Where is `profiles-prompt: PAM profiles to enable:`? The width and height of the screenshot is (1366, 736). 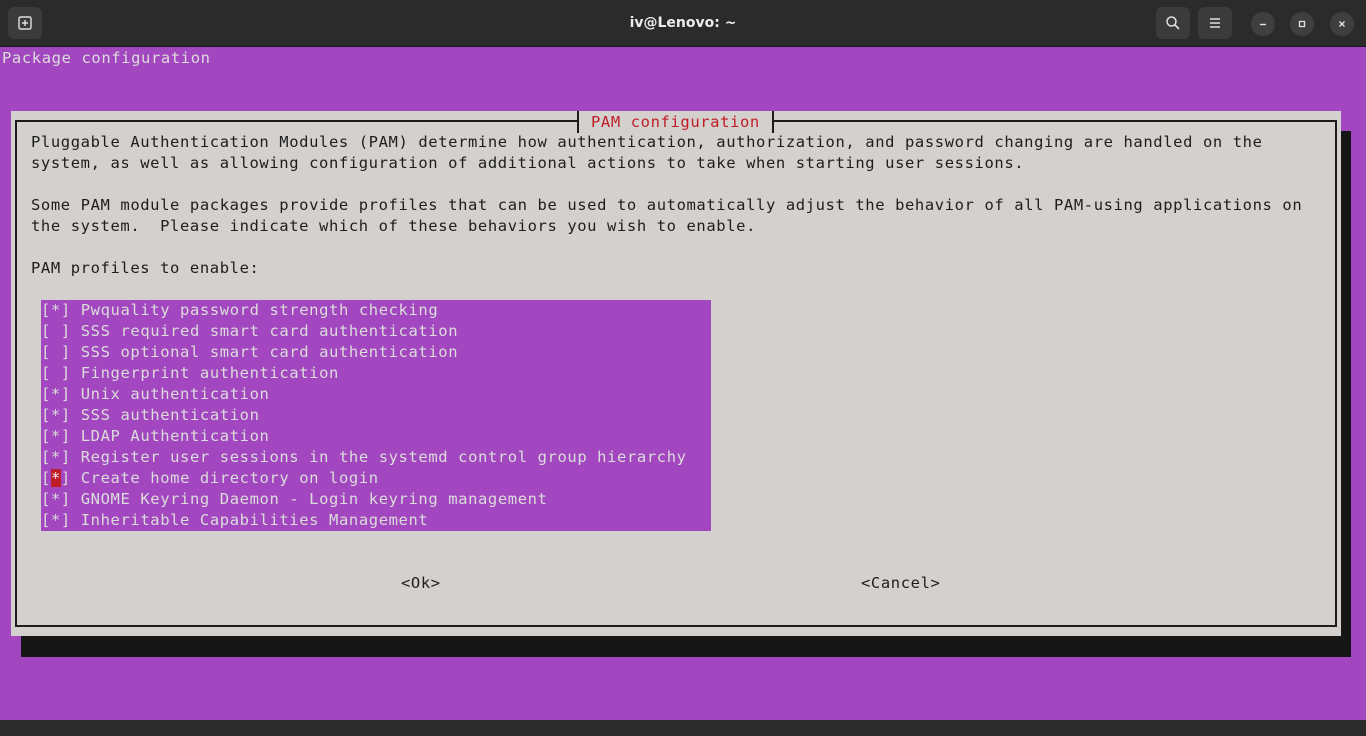
profiles-prompt: PAM profiles to enable: is located at coordinates (145, 268).